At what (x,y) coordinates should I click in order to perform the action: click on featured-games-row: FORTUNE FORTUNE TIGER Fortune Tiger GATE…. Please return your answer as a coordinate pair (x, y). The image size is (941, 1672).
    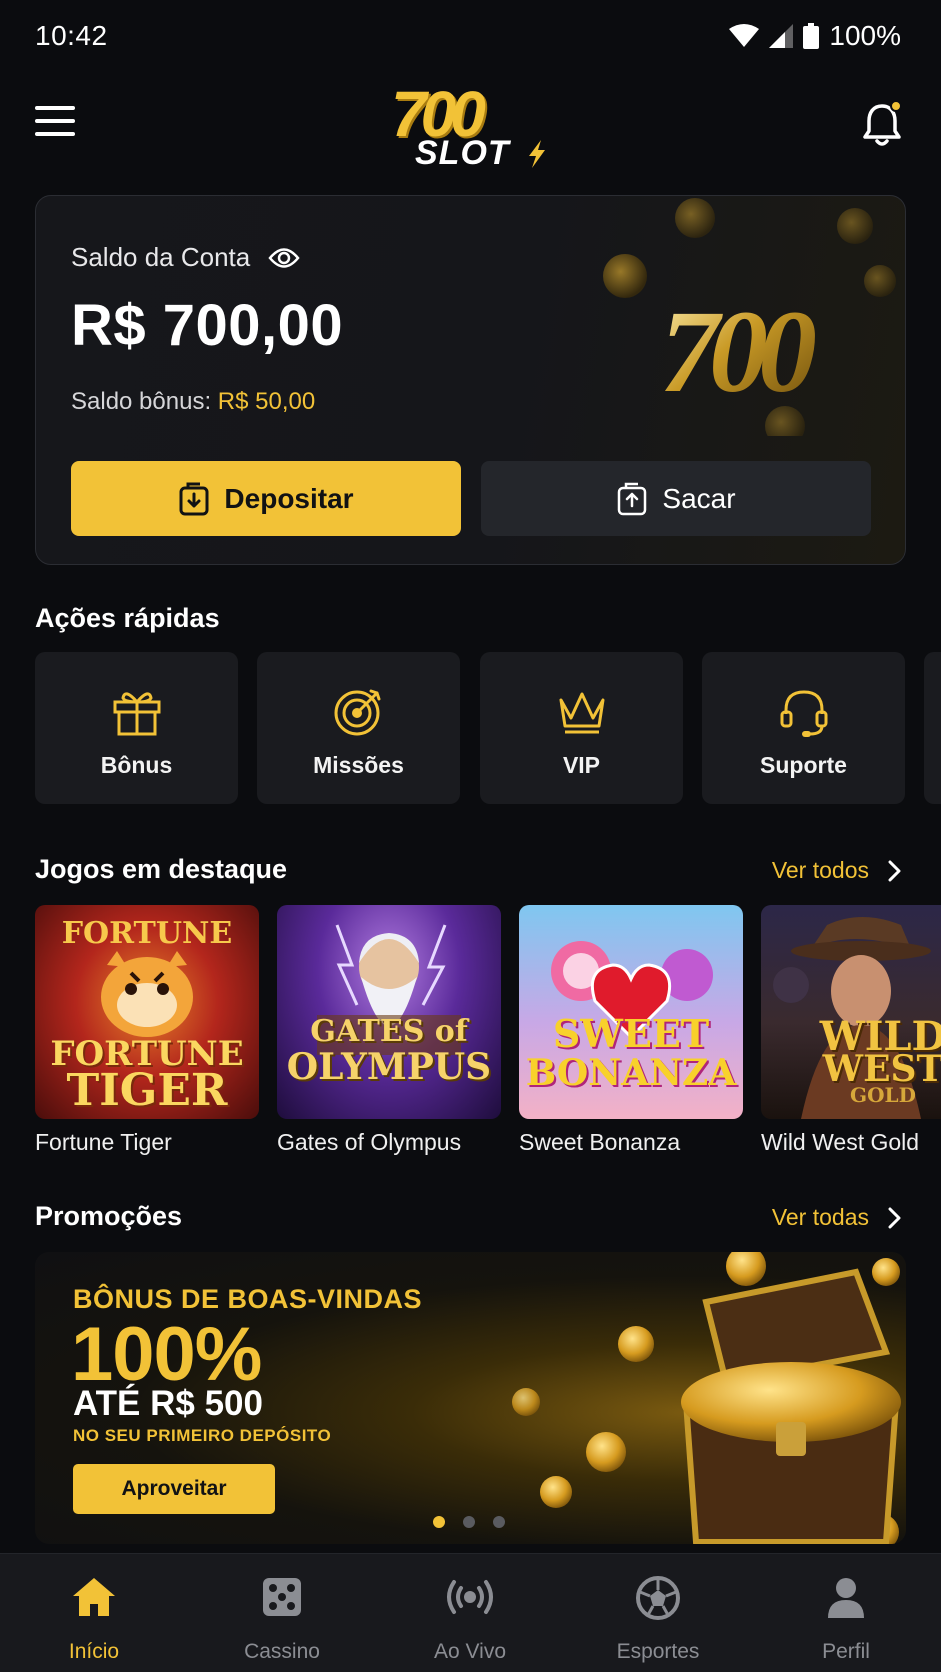
    Looking at the image, I should click on (488, 1030).